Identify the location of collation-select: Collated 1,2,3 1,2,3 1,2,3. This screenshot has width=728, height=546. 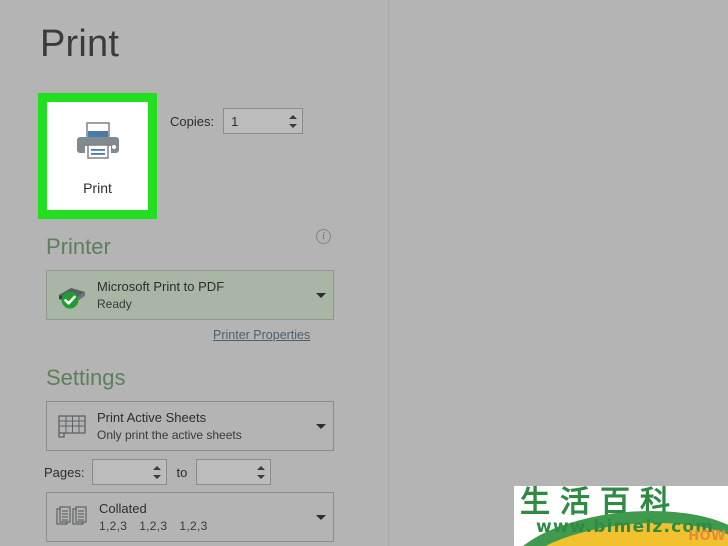
(190, 517).